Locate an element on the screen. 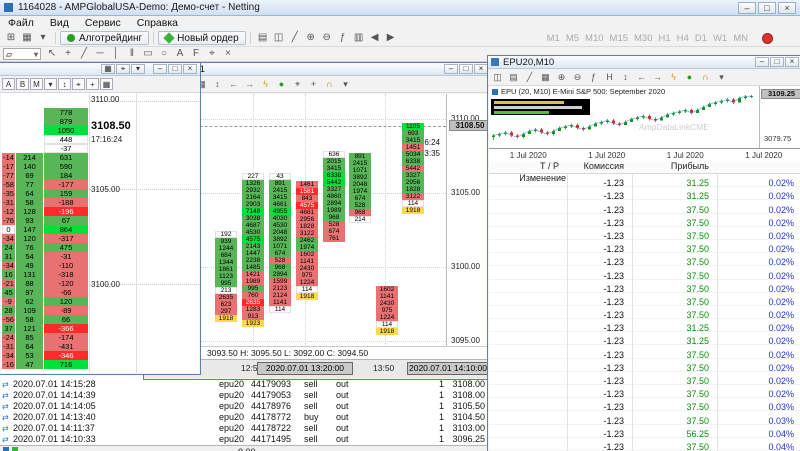  chart-candle-icon: ◫ is located at coordinates (497, 77).